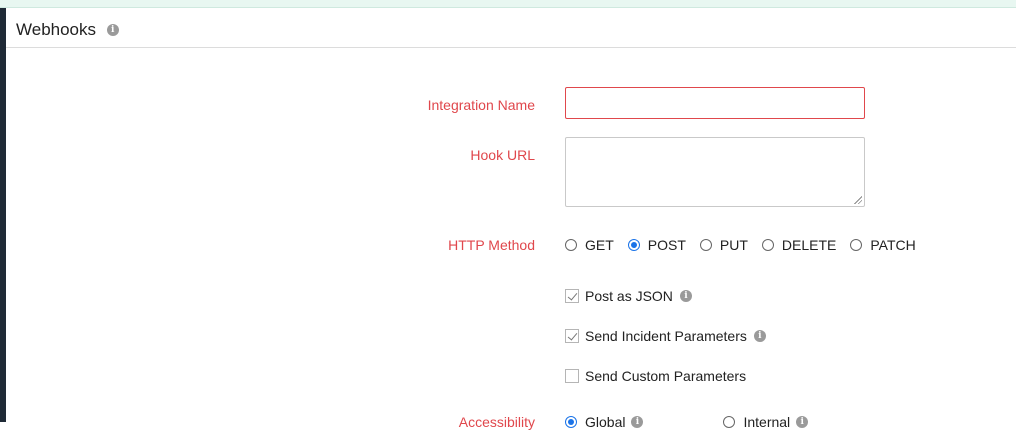 This screenshot has width=1016, height=430. I want to click on post-as-json-checkbox, so click(572, 296).